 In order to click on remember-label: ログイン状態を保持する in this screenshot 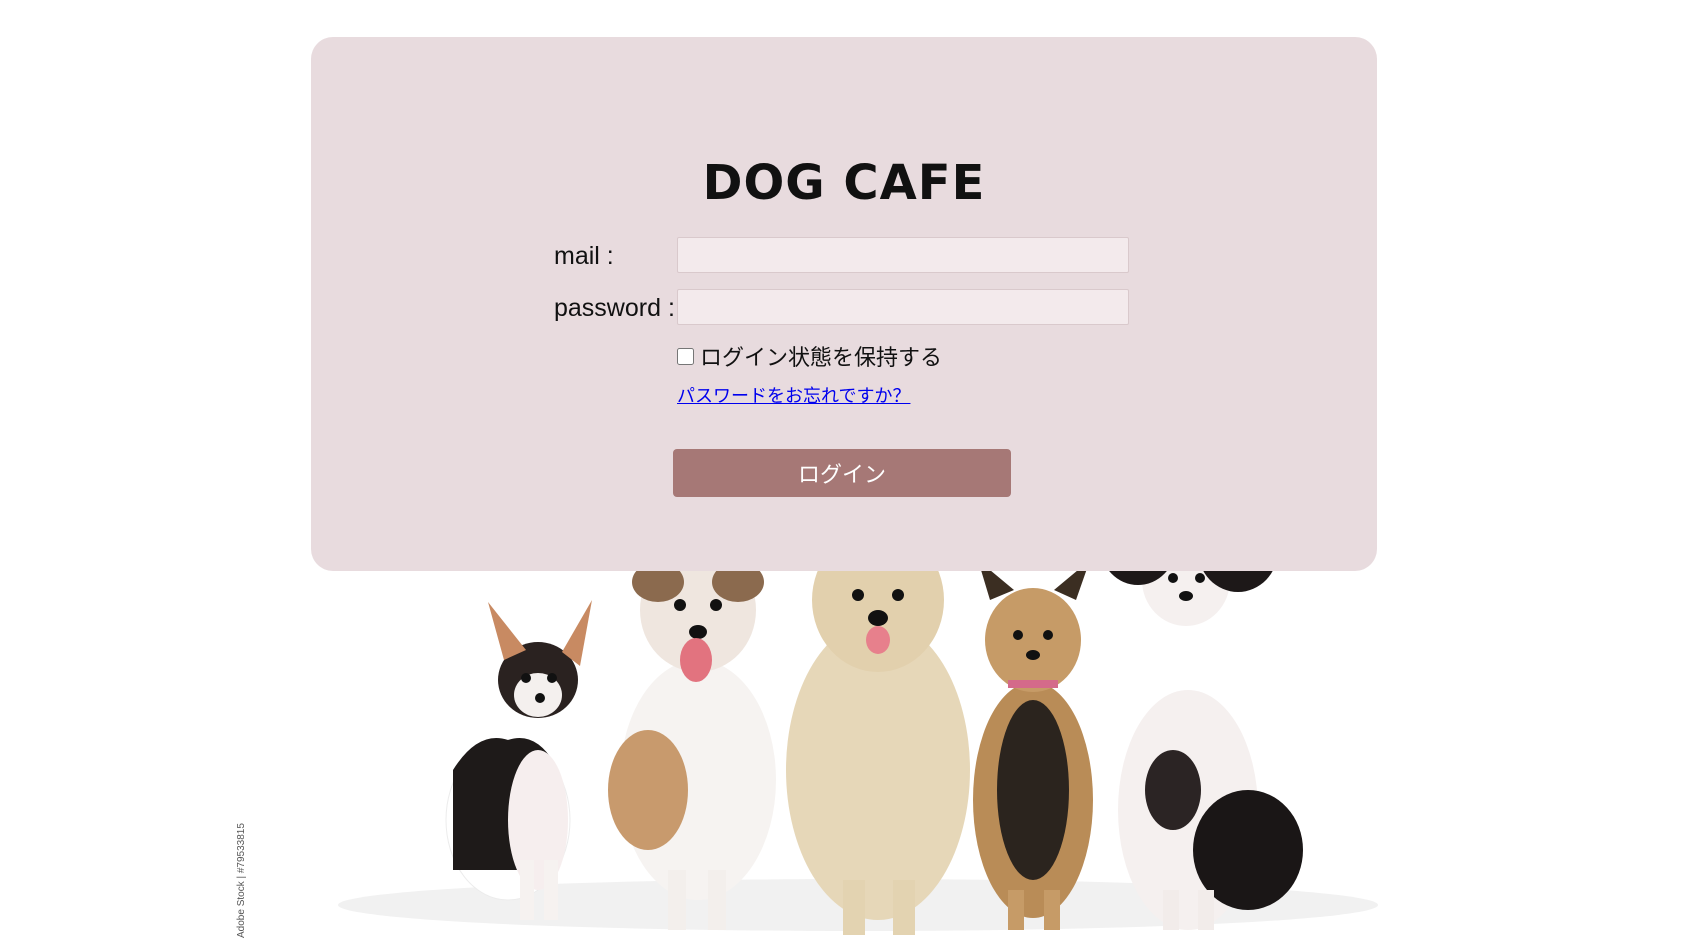, I will do `click(821, 358)`.